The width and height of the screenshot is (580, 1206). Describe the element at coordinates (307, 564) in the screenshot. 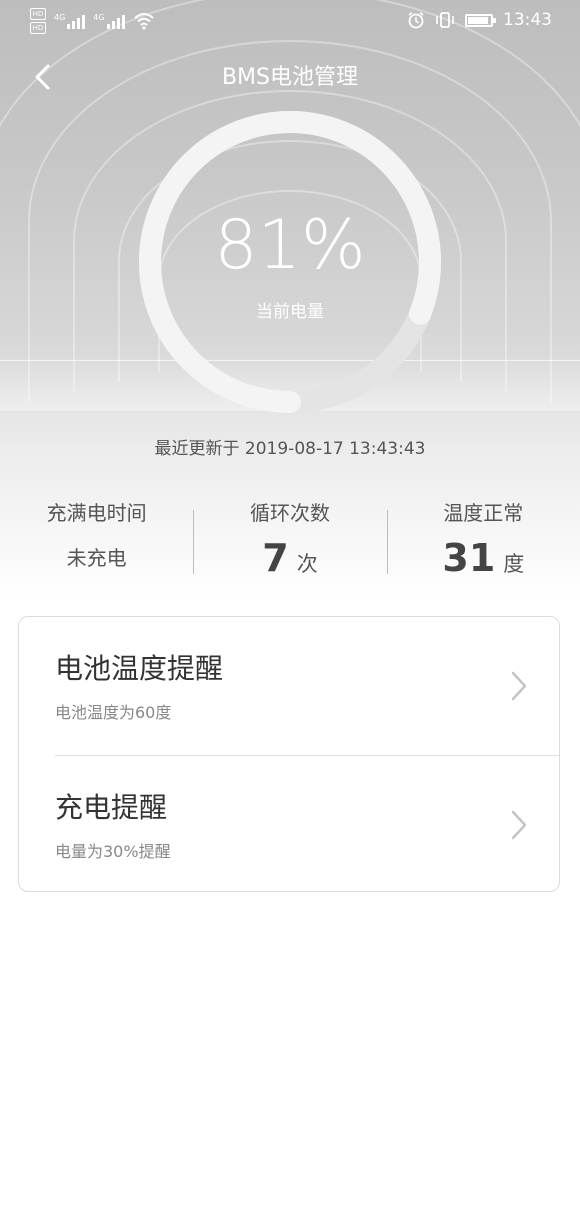

I see `stat-unit: 次` at that location.